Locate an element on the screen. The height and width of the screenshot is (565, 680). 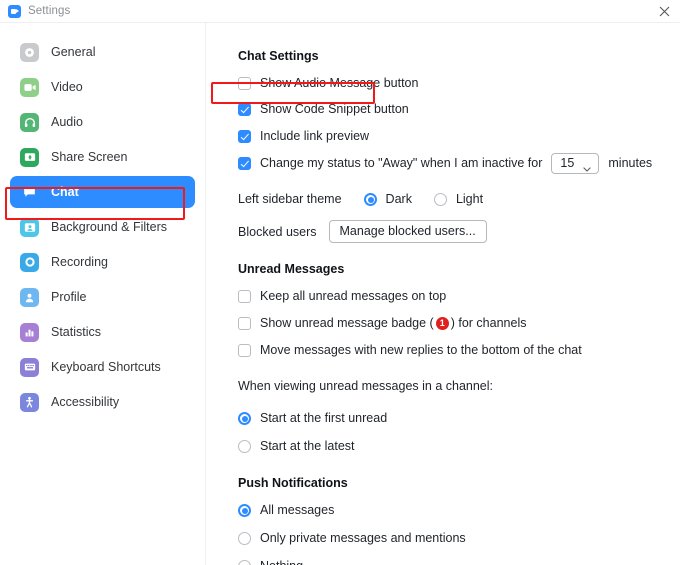
sidebar-item-statistics: Statistics is located at coordinates (102, 332).